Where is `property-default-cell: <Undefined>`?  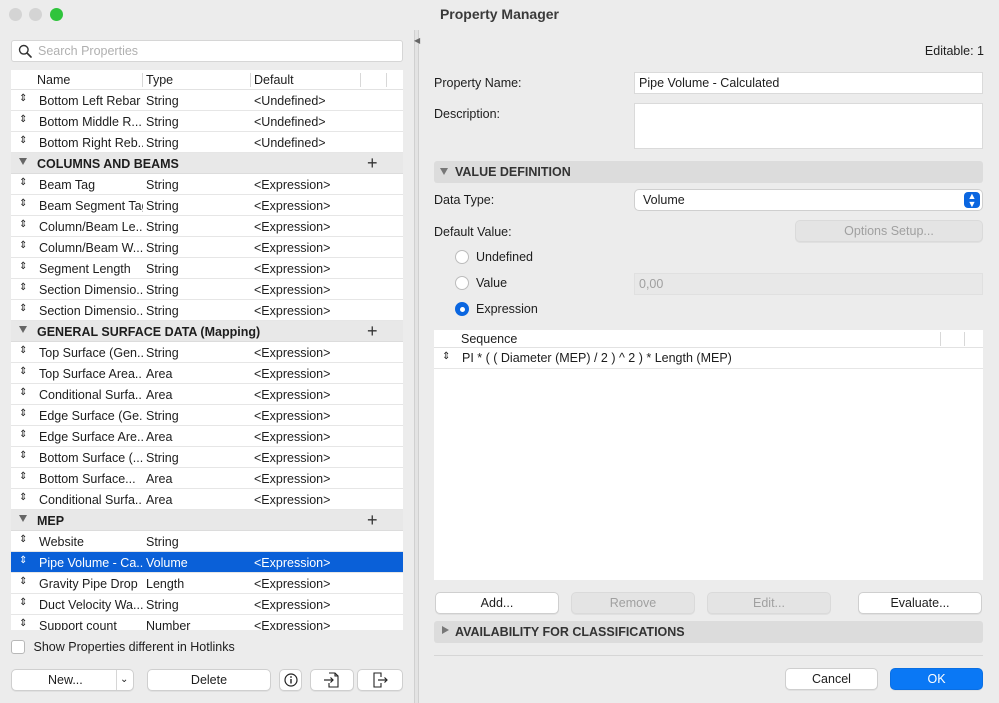
property-default-cell: <Undefined> is located at coordinates (290, 101).